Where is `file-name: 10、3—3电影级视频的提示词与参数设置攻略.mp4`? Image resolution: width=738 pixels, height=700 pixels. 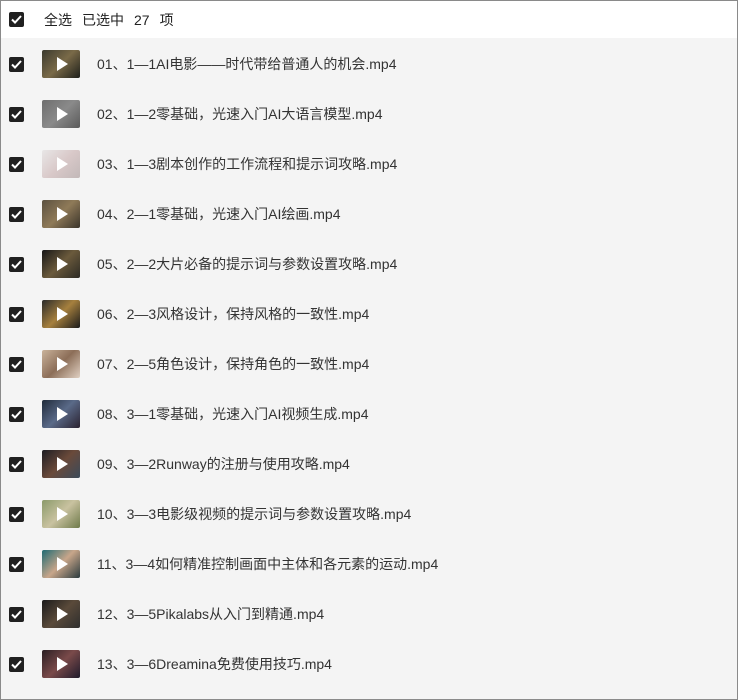
file-name: 10、3—3电影级视频的提示词与参数设置攻略.mp4 is located at coordinates (254, 514).